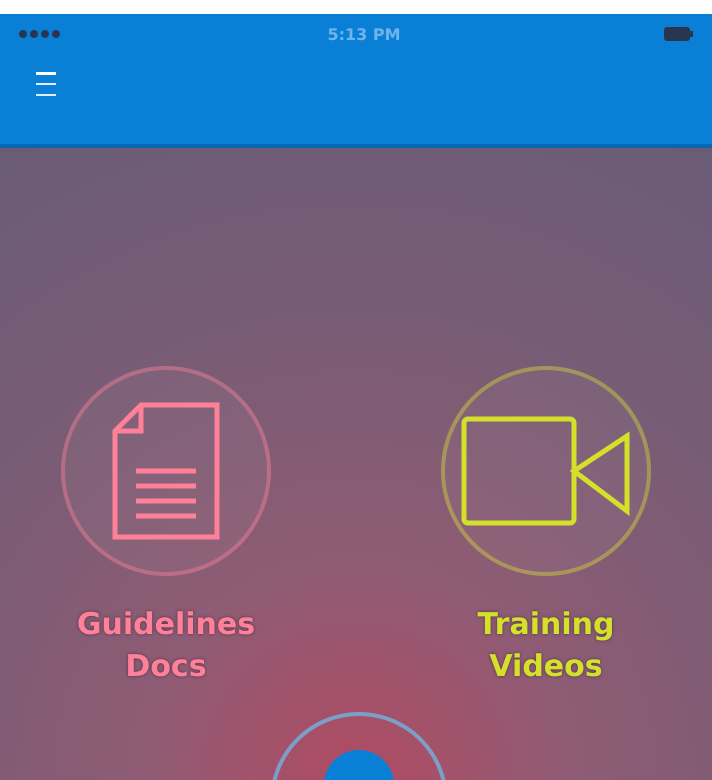  I want to click on status-time: 5:13 PM, so click(363, 34).